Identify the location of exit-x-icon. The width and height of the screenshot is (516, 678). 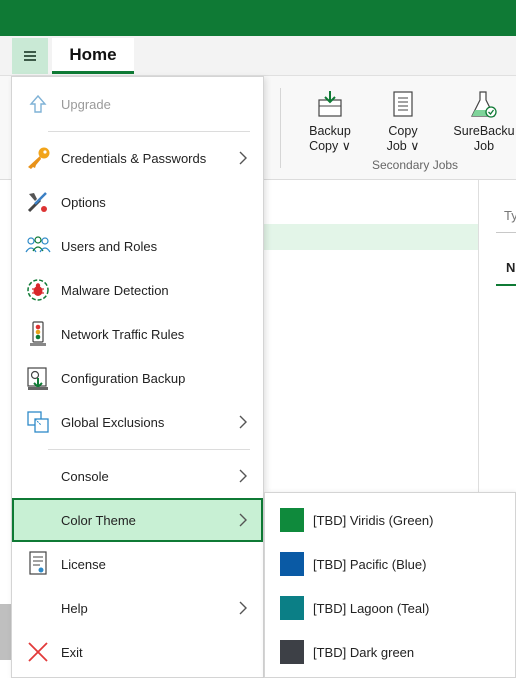
(38, 652).